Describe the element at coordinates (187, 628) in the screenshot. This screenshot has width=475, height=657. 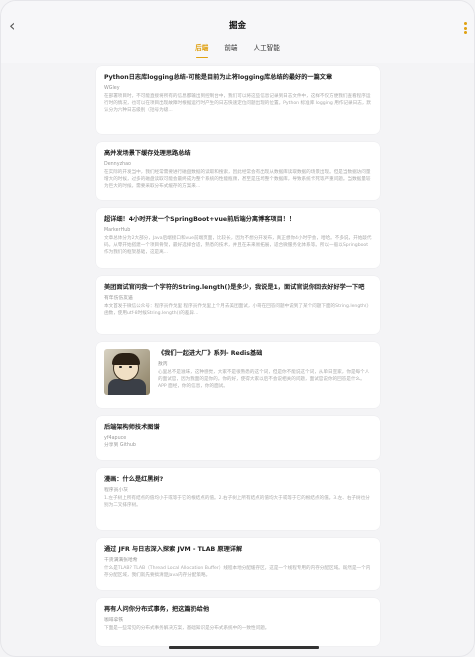
I see `article-excerpt: 下面是一些常见的分布式事务解决方案，基础知识是分布式系统中的一致性问题。` at that location.